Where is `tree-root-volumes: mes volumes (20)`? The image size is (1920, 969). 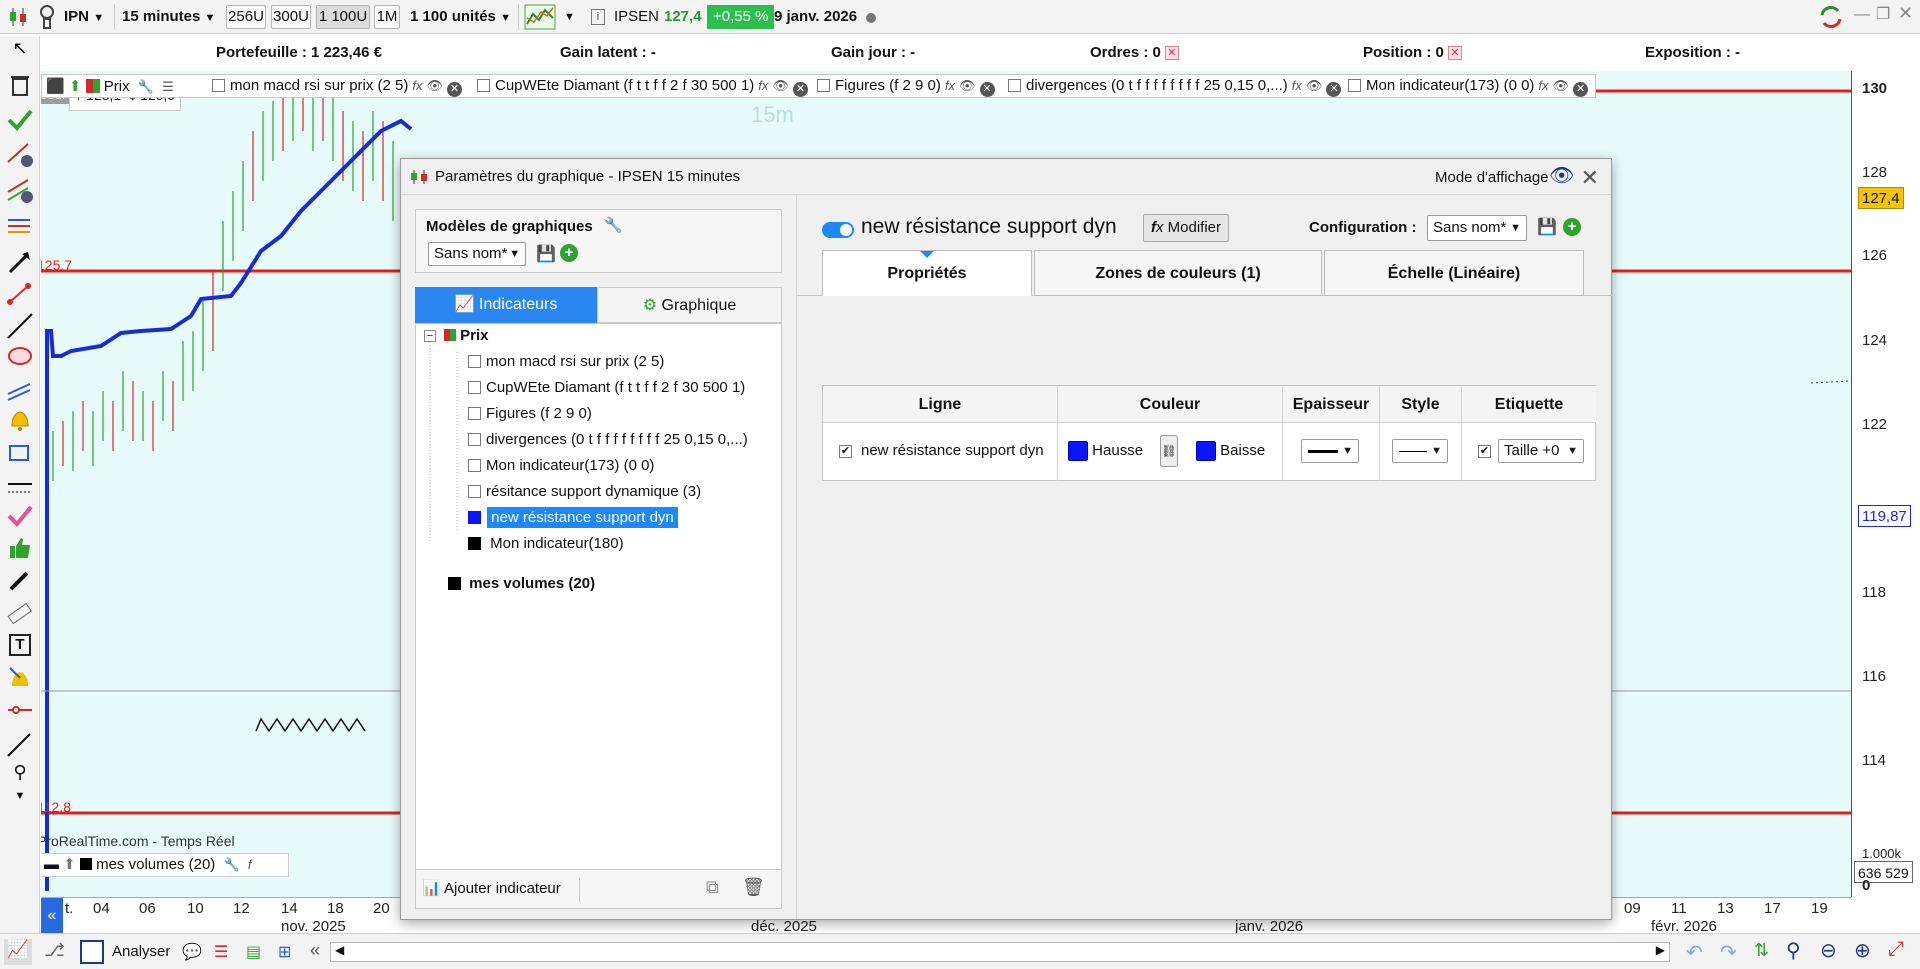 tree-root-volumes: mes volumes (20) is located at coordinates (521, 584).